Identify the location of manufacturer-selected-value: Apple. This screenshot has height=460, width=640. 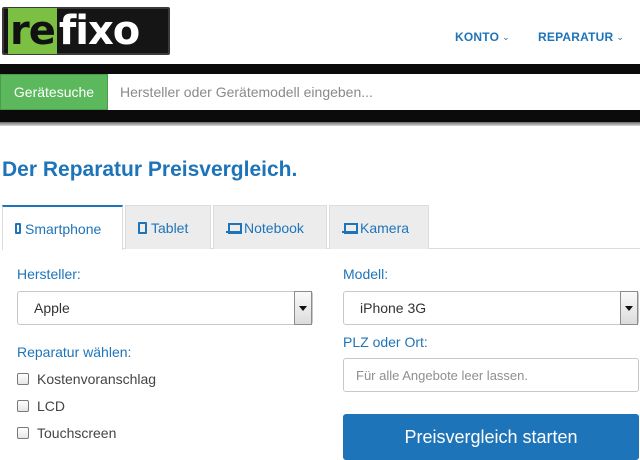
(52, 308).